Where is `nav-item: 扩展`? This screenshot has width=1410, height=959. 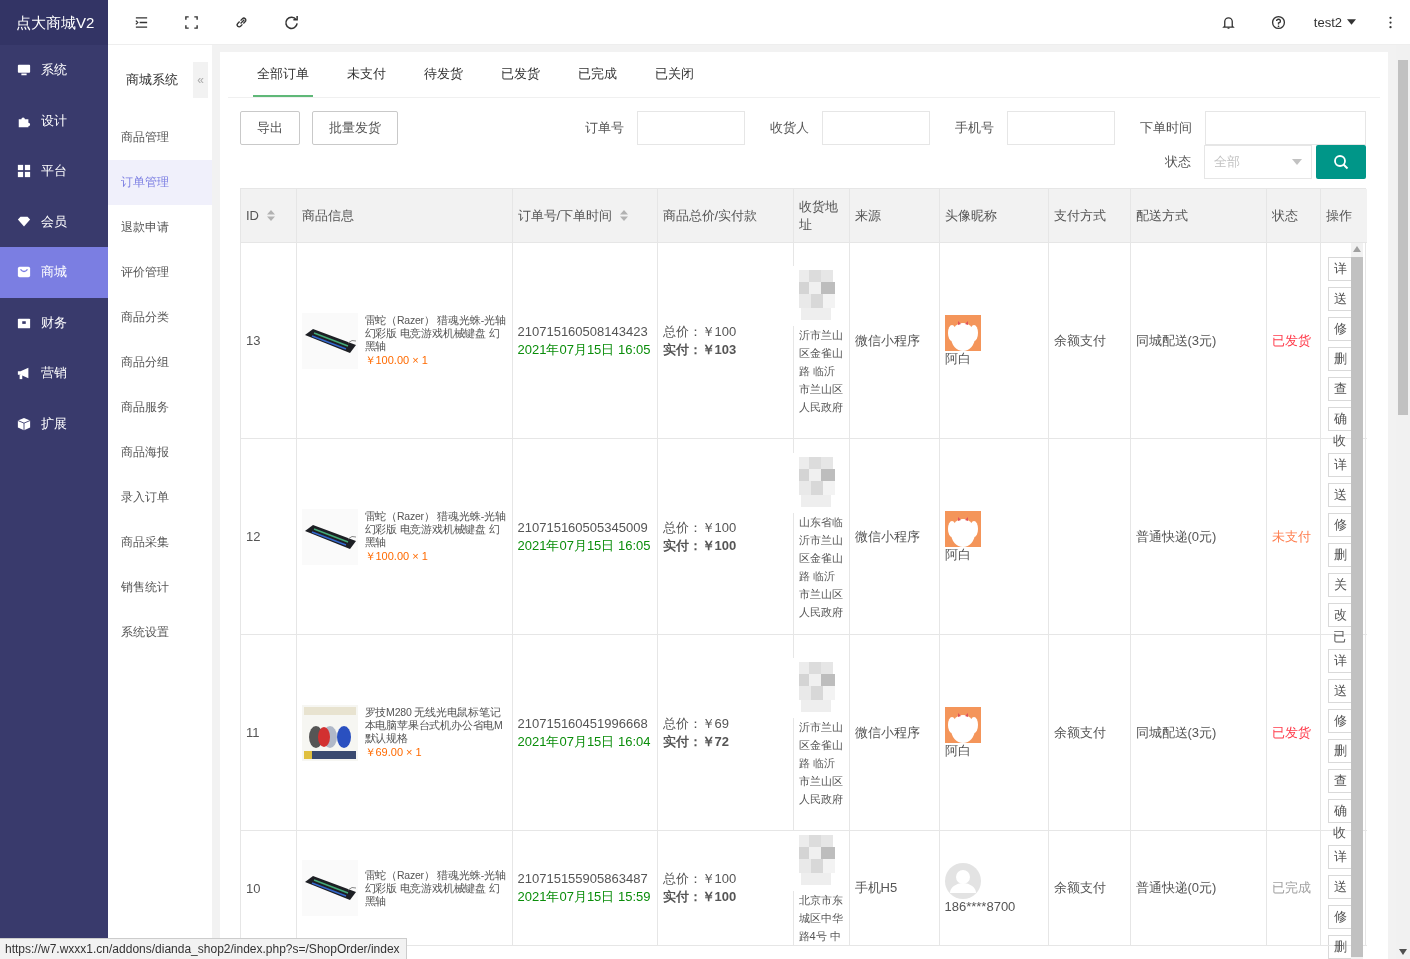 nav-item: 扩展 is located at coordinates (54, 423).